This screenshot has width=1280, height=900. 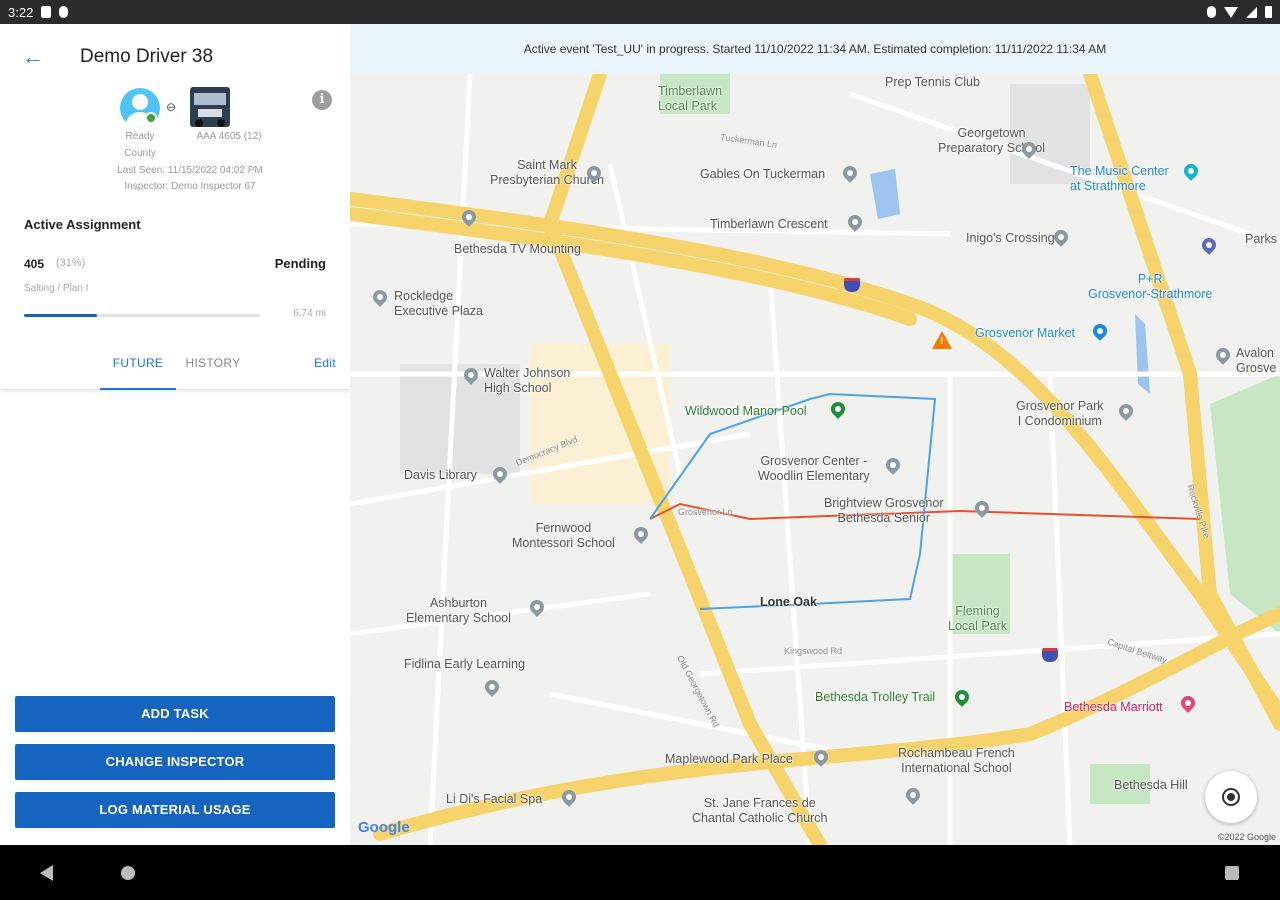 What do you see at coordinates (1211, 12) in the screenshot?
I see `location-icon` at bounding box center [1211, 12].